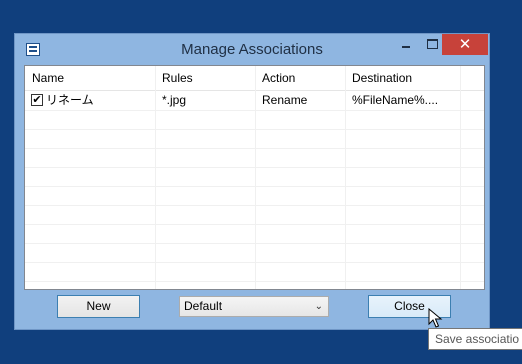 Image resolution: width=522 pixels, height=364 pixels. Describe the element at coordinates (174, 100) in the screenshot. I see `row-rules: *.jpg` at that location.